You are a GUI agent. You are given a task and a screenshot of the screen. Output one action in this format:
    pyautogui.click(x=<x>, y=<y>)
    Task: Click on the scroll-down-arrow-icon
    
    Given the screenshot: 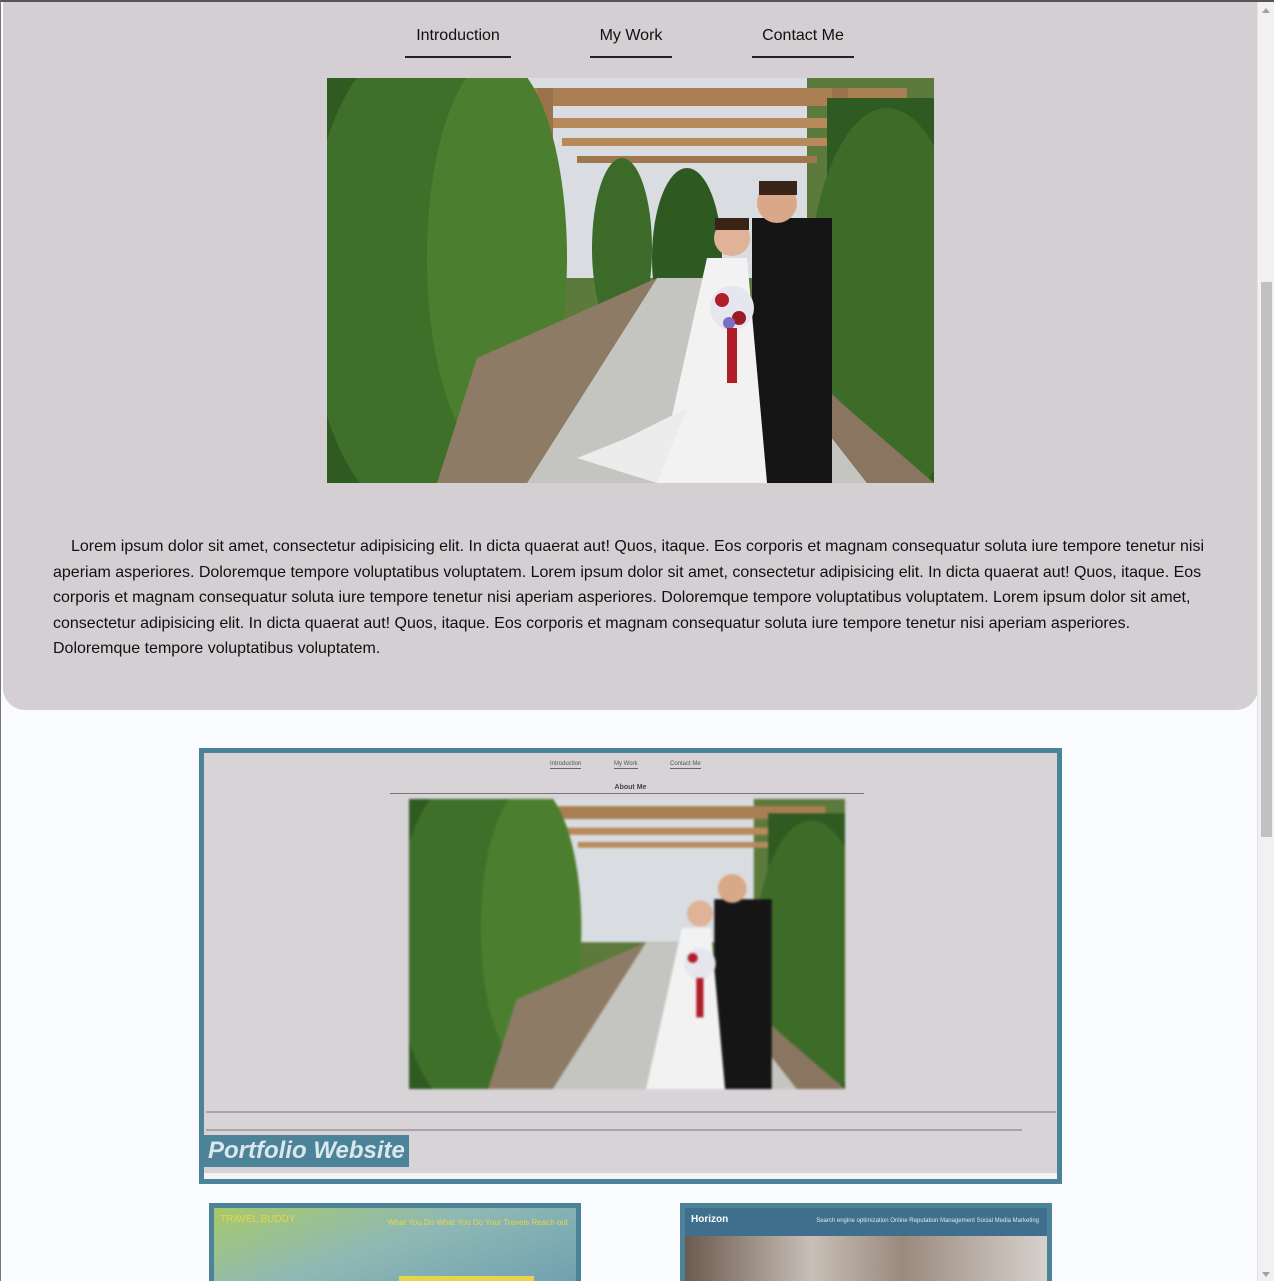 What is the action you would take?
    pyautogui.click(x=1266, y=1274)
    